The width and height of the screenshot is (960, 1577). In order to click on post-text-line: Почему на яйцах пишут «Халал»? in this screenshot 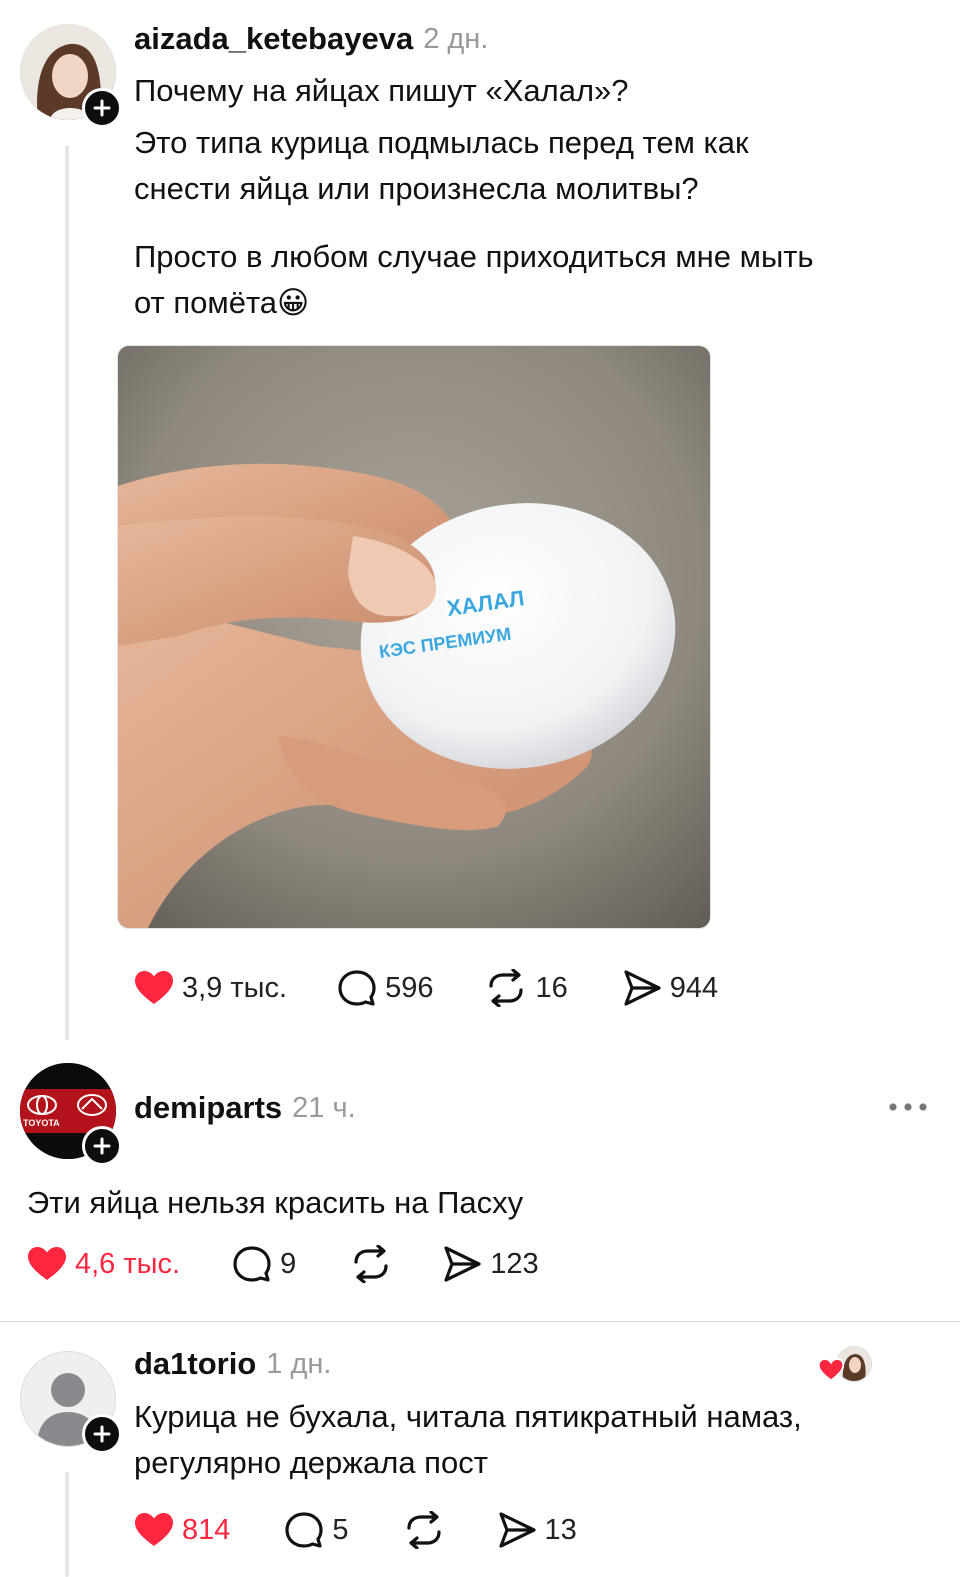, I will do `click(381, 90)`.